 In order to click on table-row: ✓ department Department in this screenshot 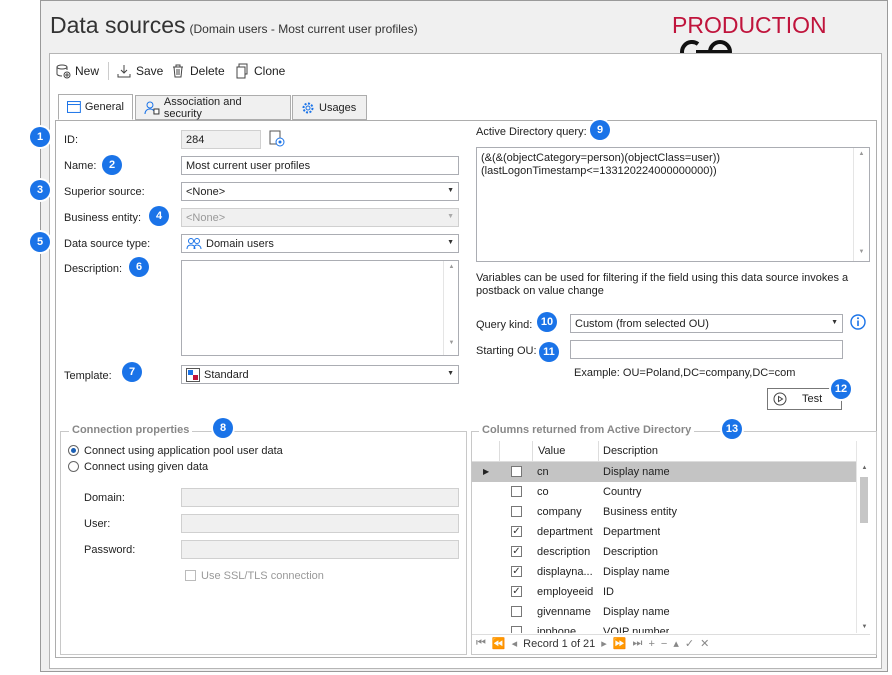, I will do `click(664, 532)`.